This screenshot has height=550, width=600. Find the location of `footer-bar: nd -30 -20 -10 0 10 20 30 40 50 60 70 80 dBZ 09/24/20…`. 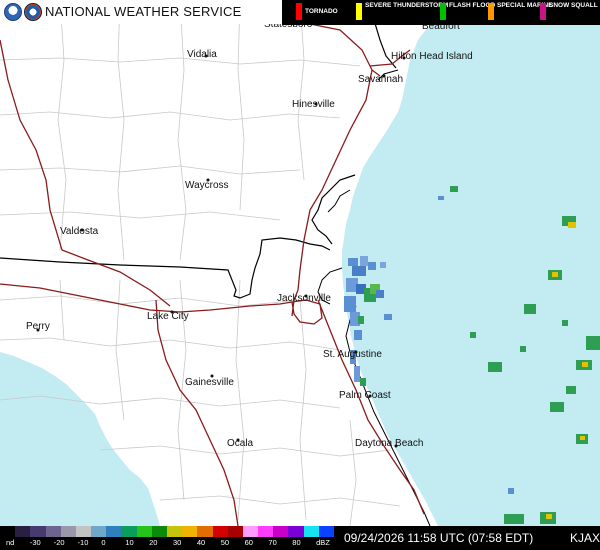

footer-bar: nd -30 -20 -10 0 10 20 30 40 50 60 70 80 dBZ 09/24/20… is located at coordinates (300, 538).